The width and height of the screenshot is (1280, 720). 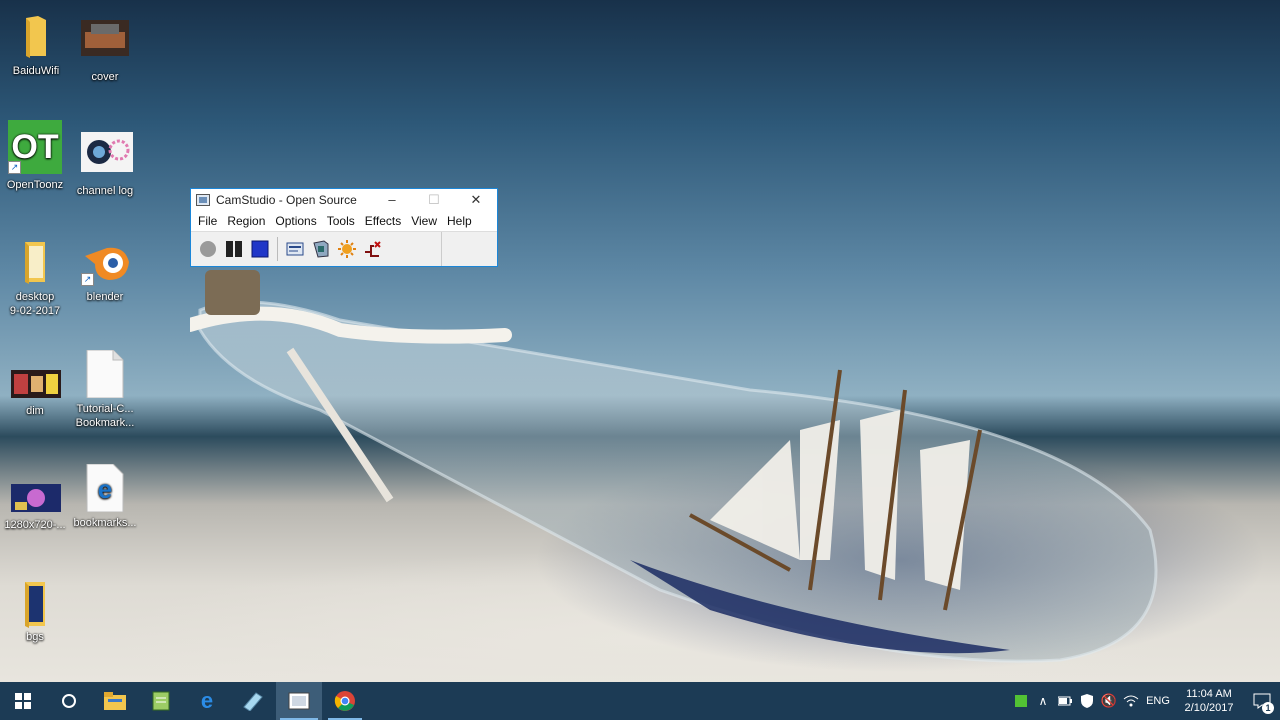 I want to click on windows-start-icon, so click(x=23, y=701).